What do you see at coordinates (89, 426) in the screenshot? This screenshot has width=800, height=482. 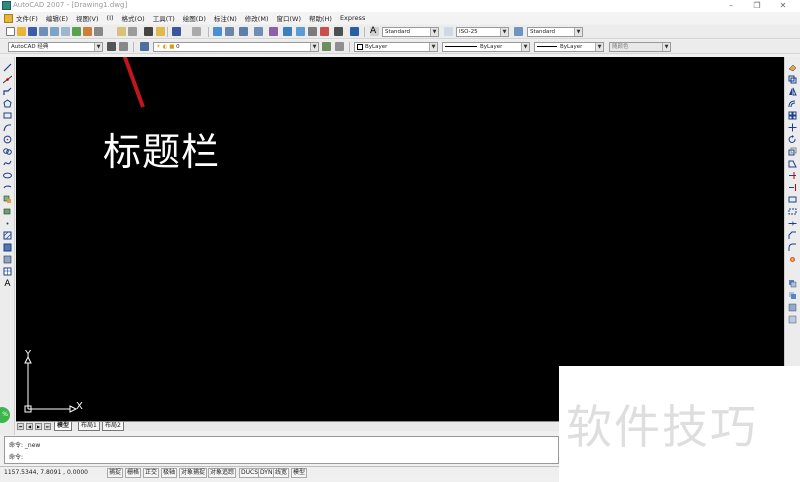 I see `tab-layout1: 布局1` at bounding box center [89, 426].